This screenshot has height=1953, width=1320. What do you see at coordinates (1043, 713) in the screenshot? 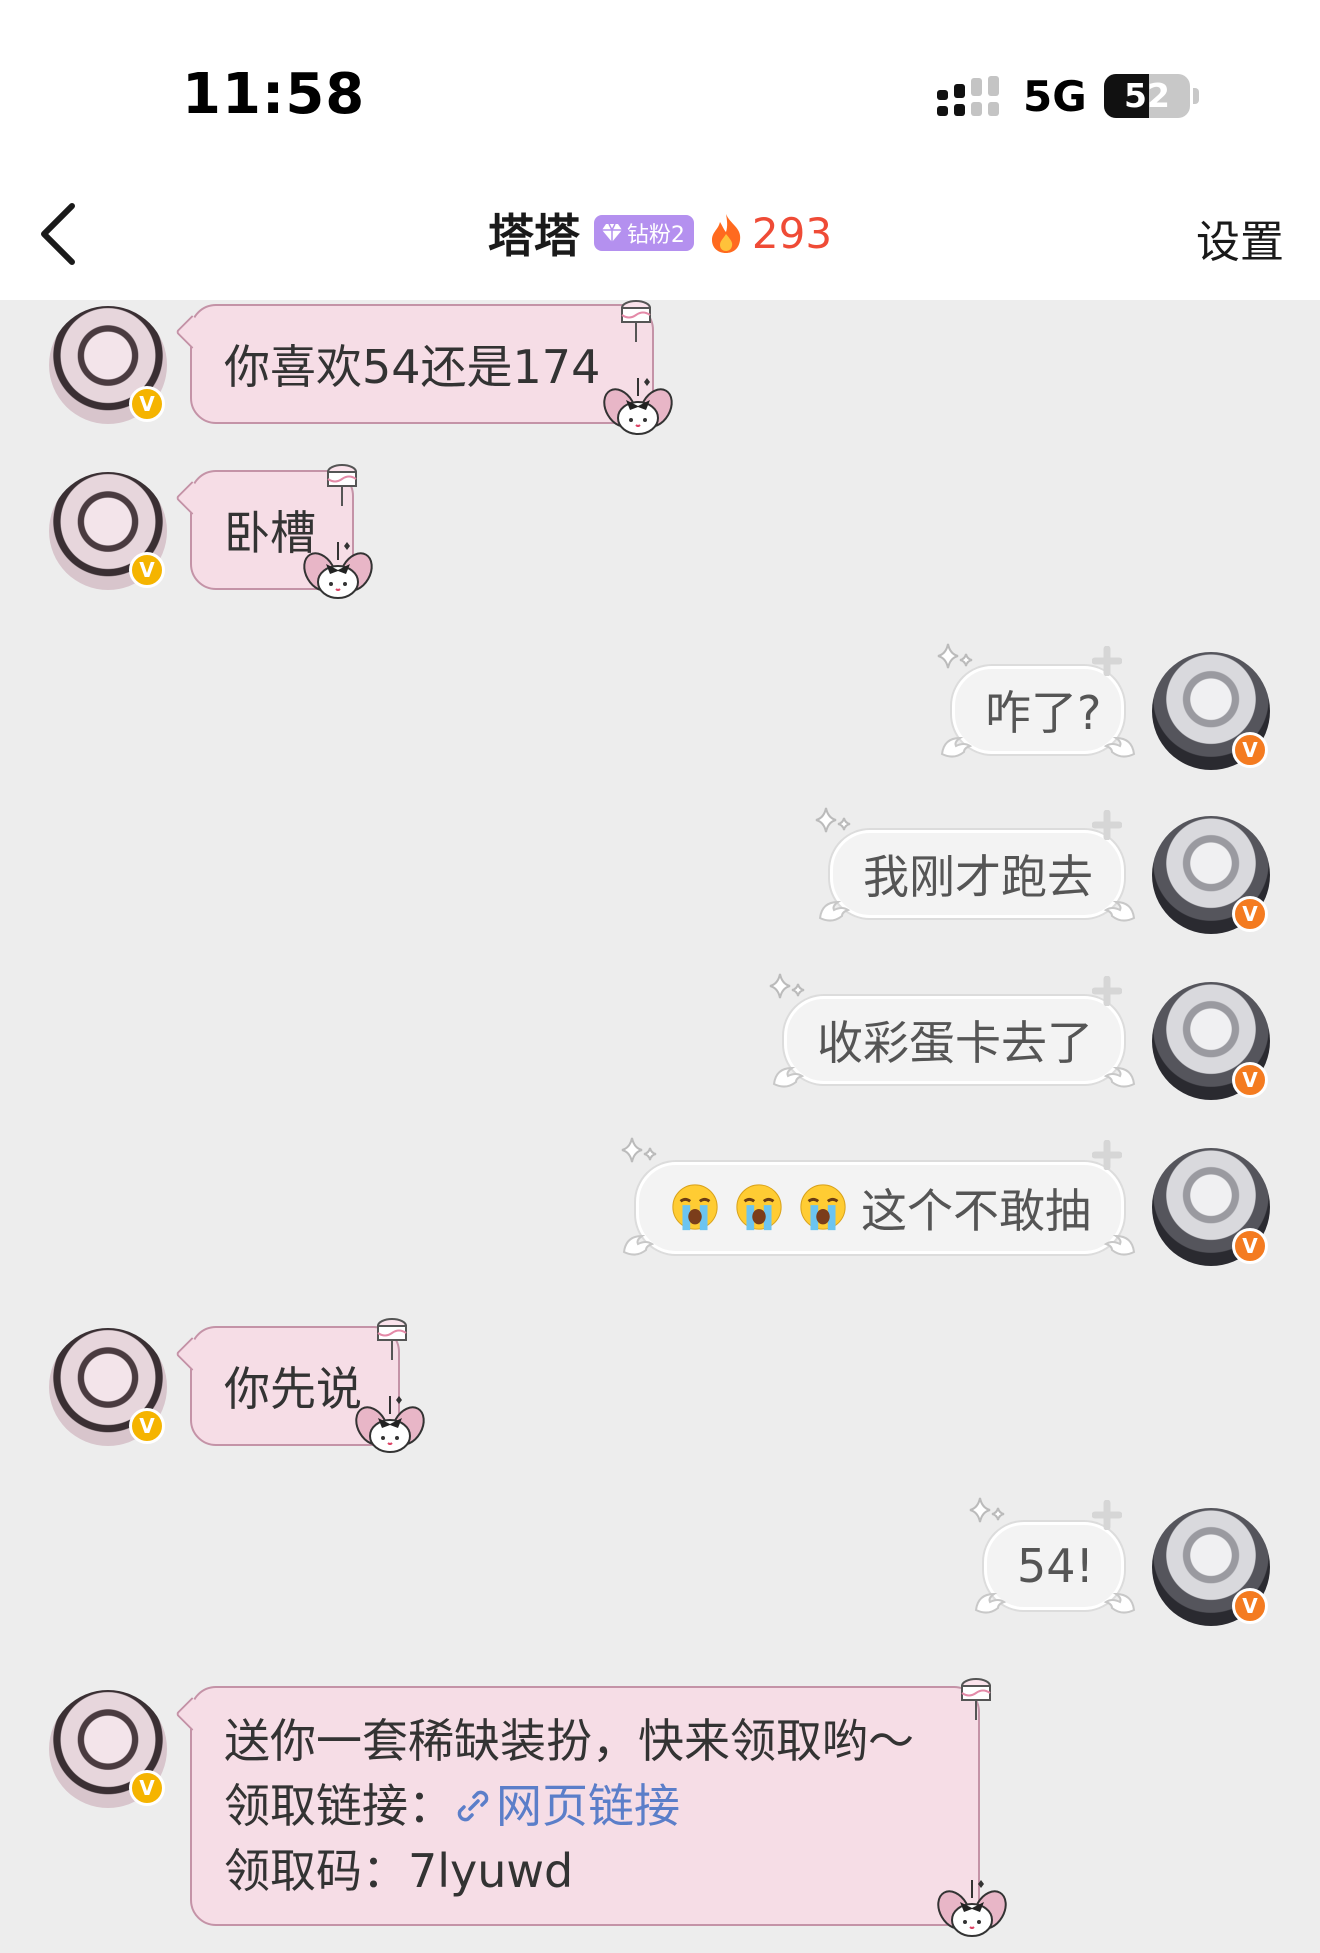
I see `message-text: 咋了?` at bounding box center [1043, 713].